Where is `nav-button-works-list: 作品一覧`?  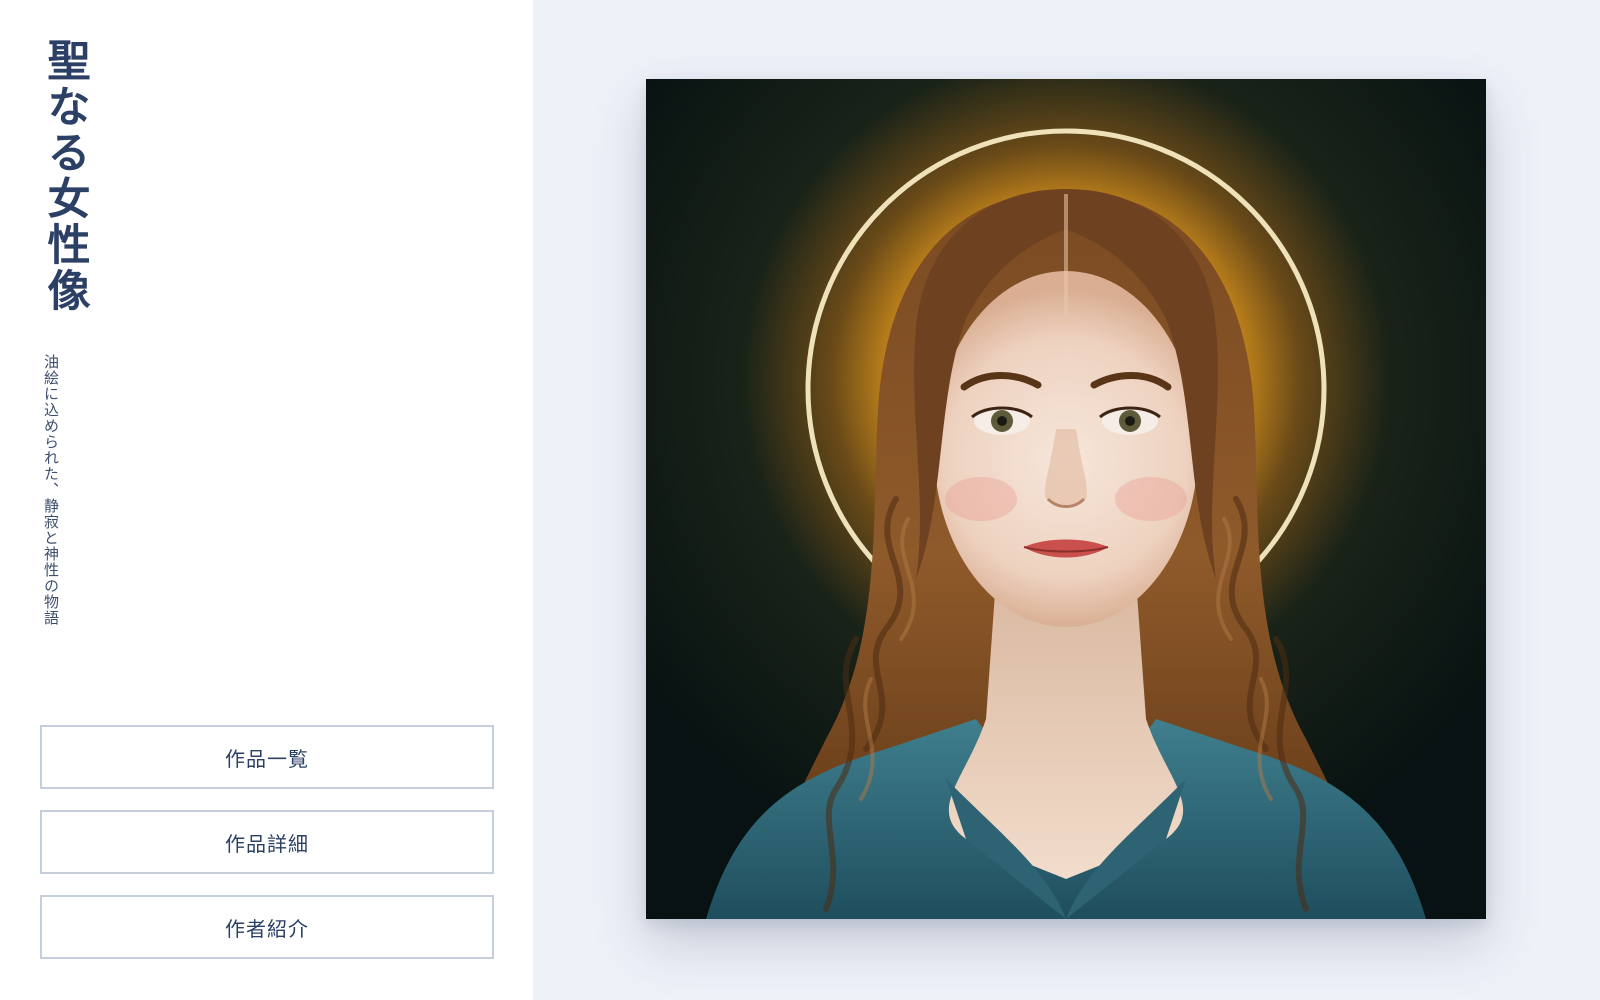 nav-button-works-list: 作品一覧 is located at coordinates (267, 757).